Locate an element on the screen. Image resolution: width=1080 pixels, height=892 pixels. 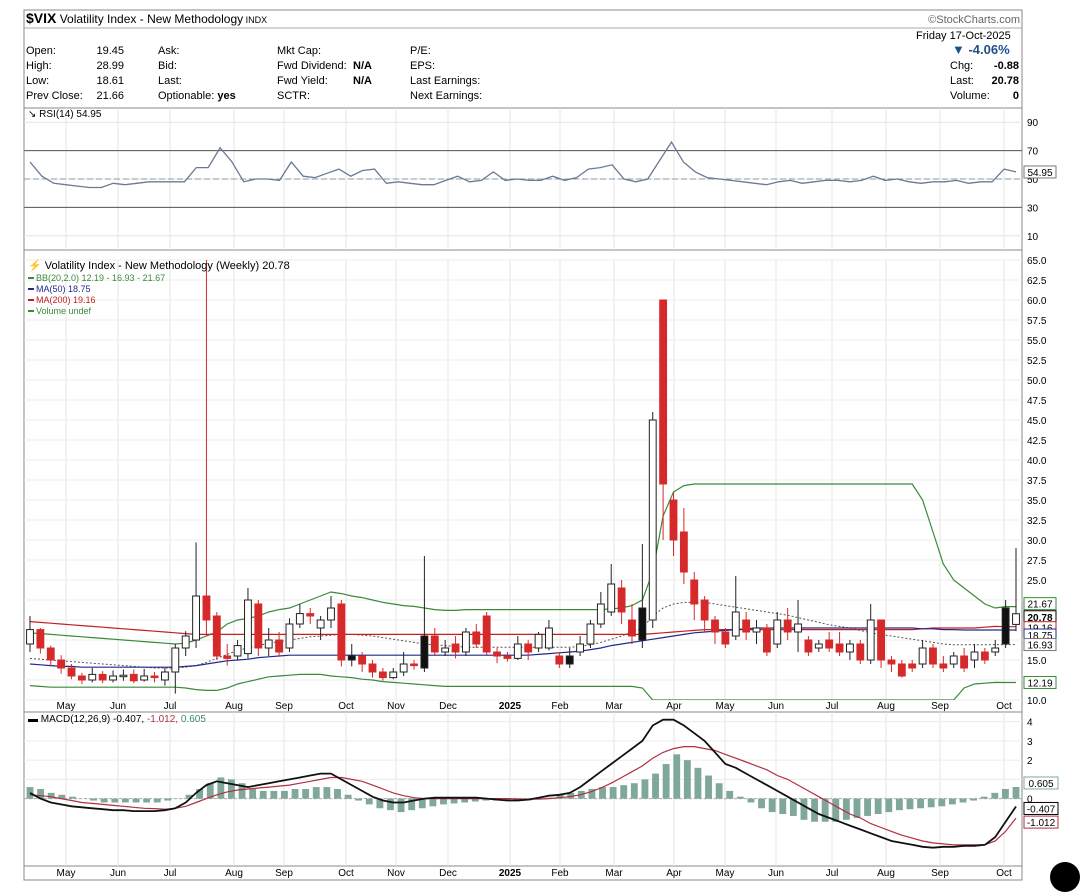
quote-date: Friday 17-Oct-2025 is located at coordinates (963, 36).